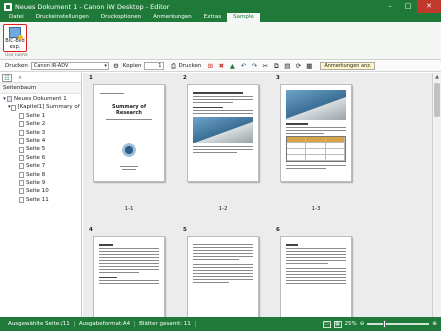 Image resolution: width=441 pixels, height=331 pixels. Describe the element at coordinates (348, 66) in the screenshot. I see `show-annotations-button: Anmerkungen anz.` at that location.